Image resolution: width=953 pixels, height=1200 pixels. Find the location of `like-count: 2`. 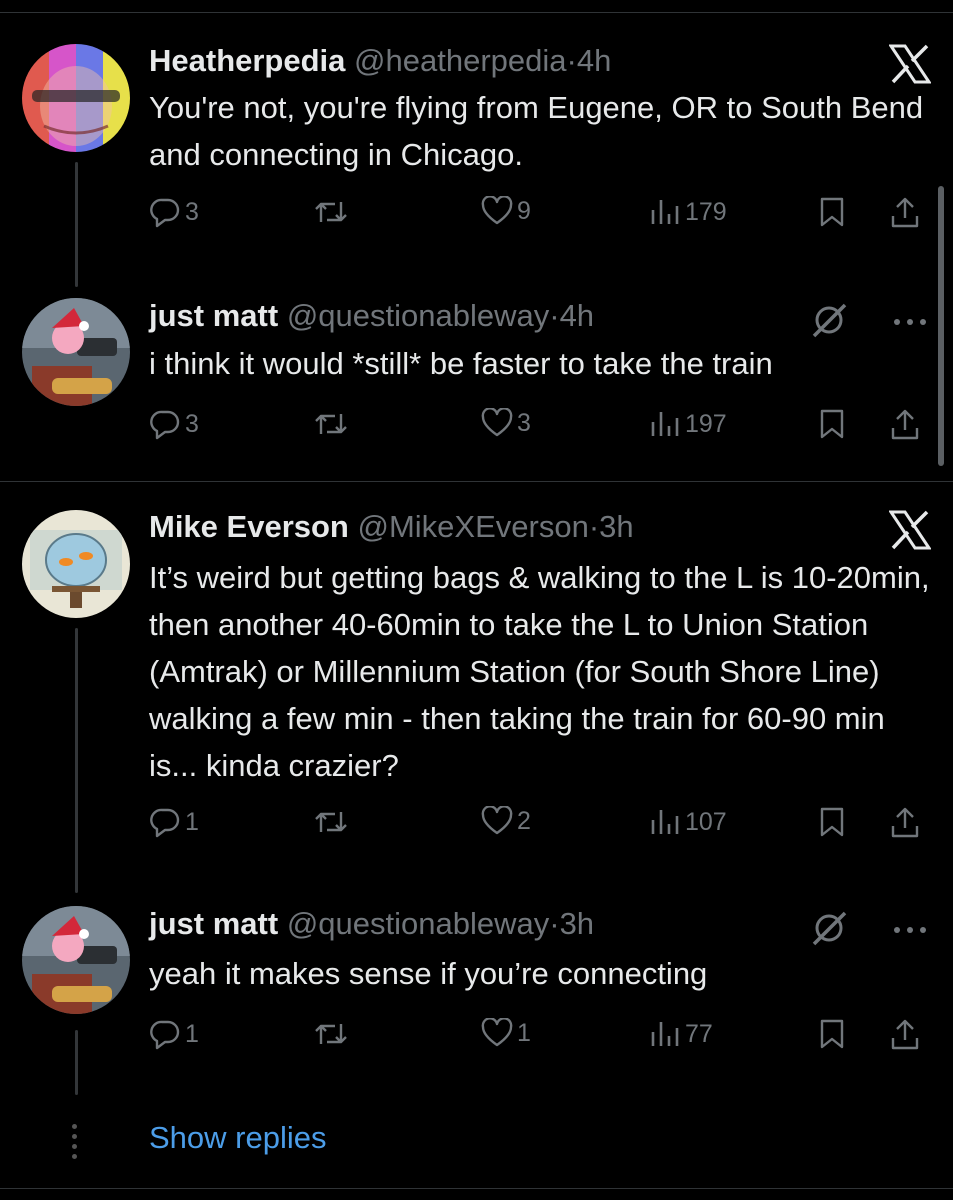

like-count: 2 is located at coordinates (524, 820).